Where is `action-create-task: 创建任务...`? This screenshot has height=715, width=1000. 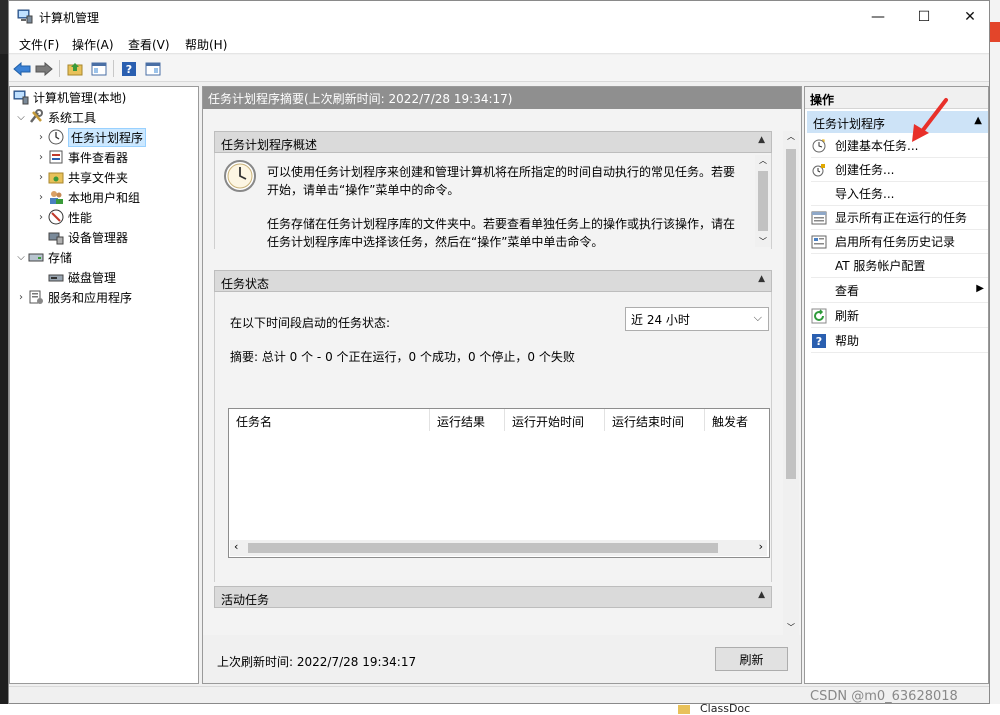
action-create-task: 创建任务... is located at coordinates (899, 170).